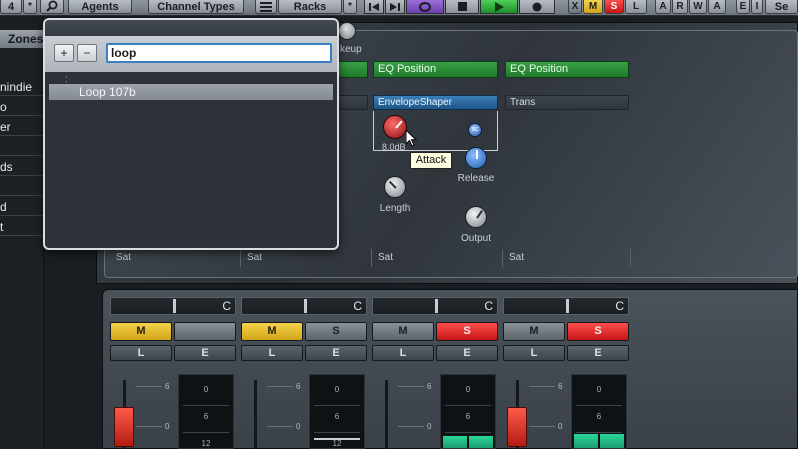  I want to click on automation-a2-button: A, so click(717, 7).